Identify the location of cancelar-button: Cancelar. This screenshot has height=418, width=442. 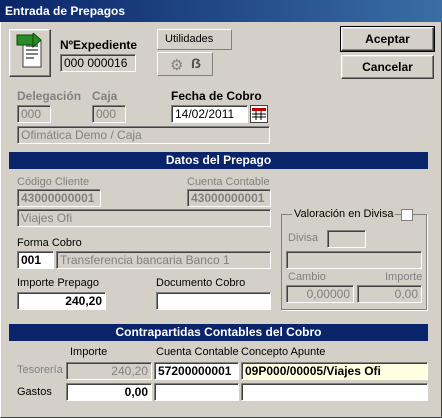
(387, 67).